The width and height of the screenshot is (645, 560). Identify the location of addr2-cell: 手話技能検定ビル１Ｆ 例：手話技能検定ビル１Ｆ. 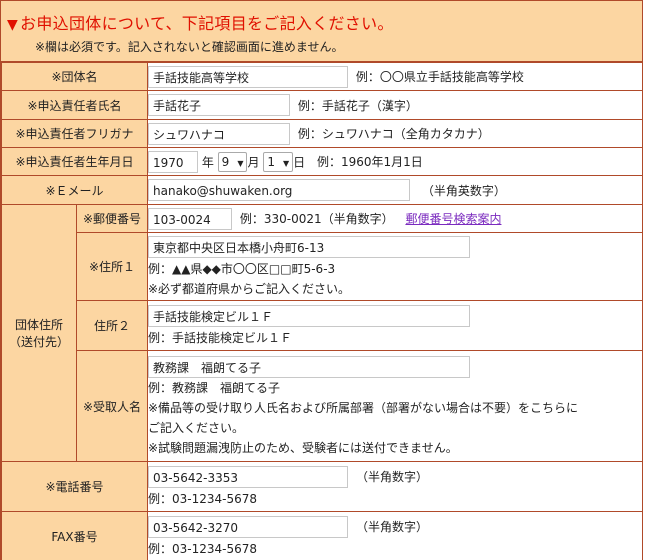
(394, 325).